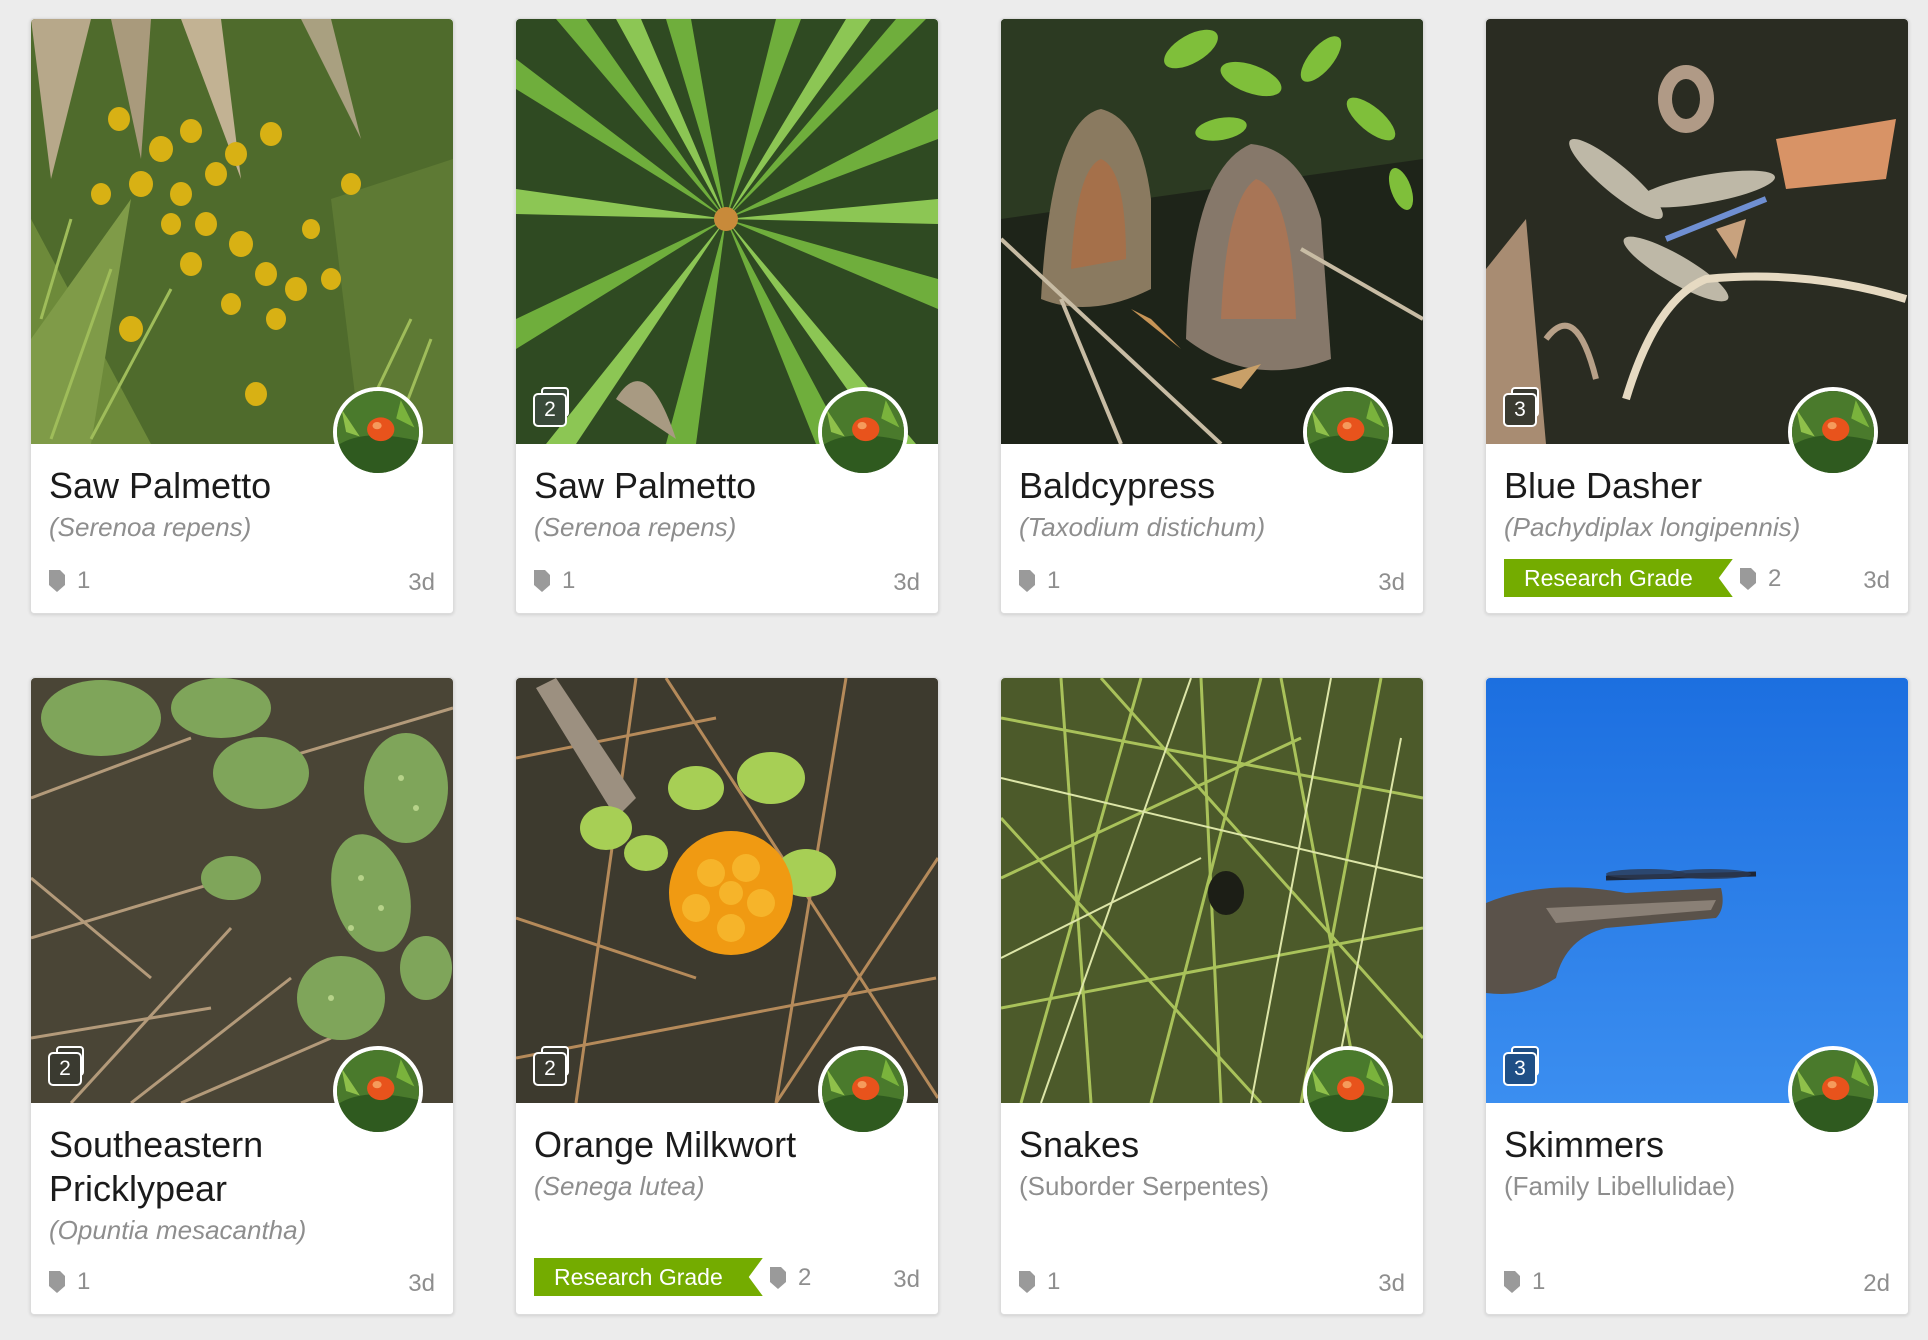 Image resolution: width=1928 pixels, height=1340 pixels. I want to click on photo-scene-sky-dragonfly, so click(1697, 890).